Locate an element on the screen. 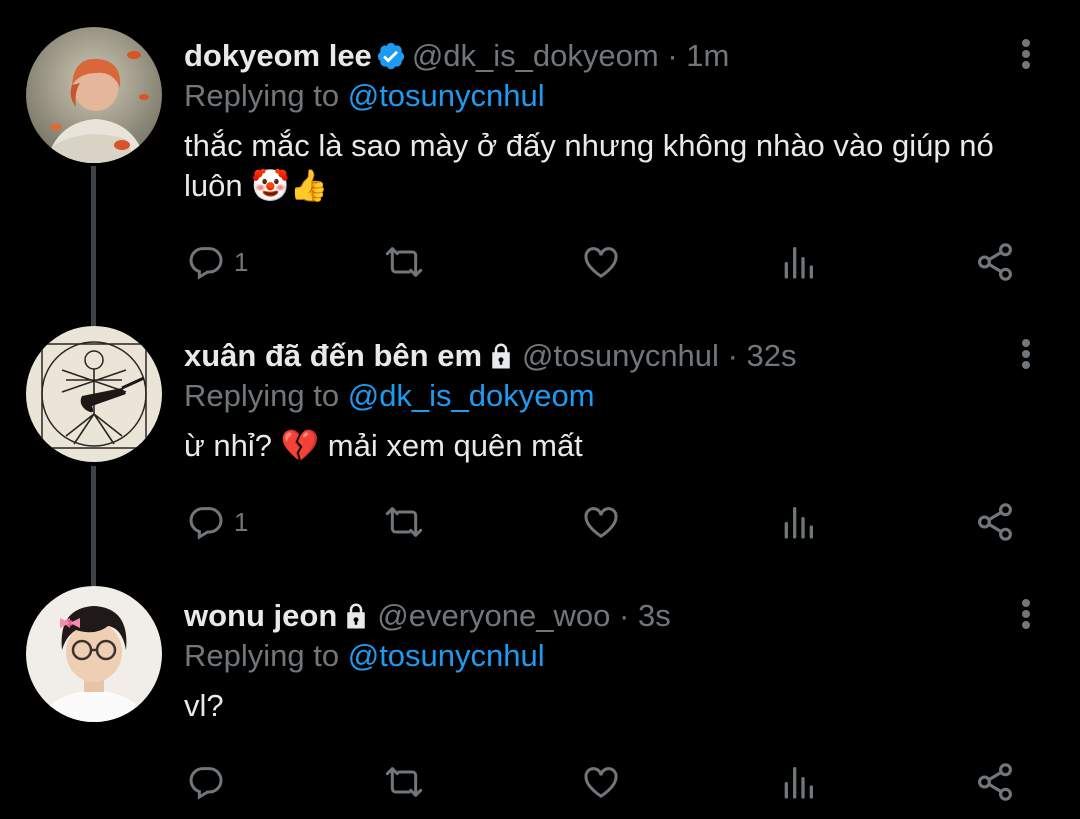 The width and height of the screenshot is (1080, 819). tweet-actions is located at coordinates (609, 782).